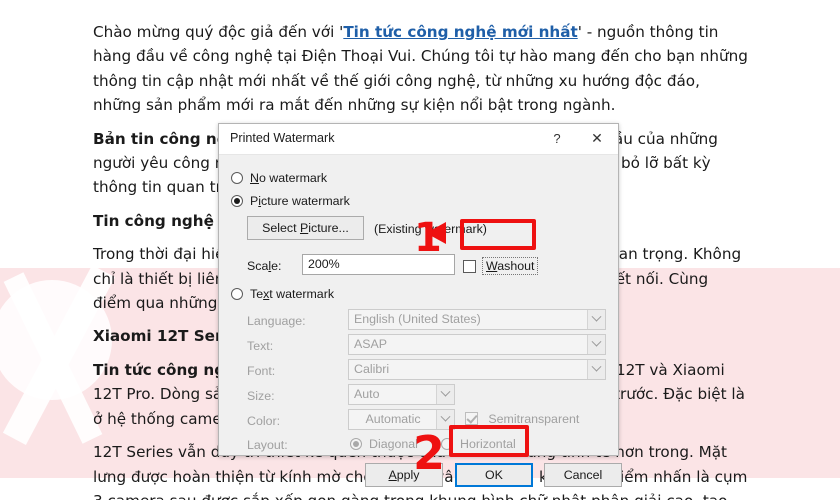  Describe the element at coordinates (260, 346) in the screenshot. I see `text-label: Text:` at that location.